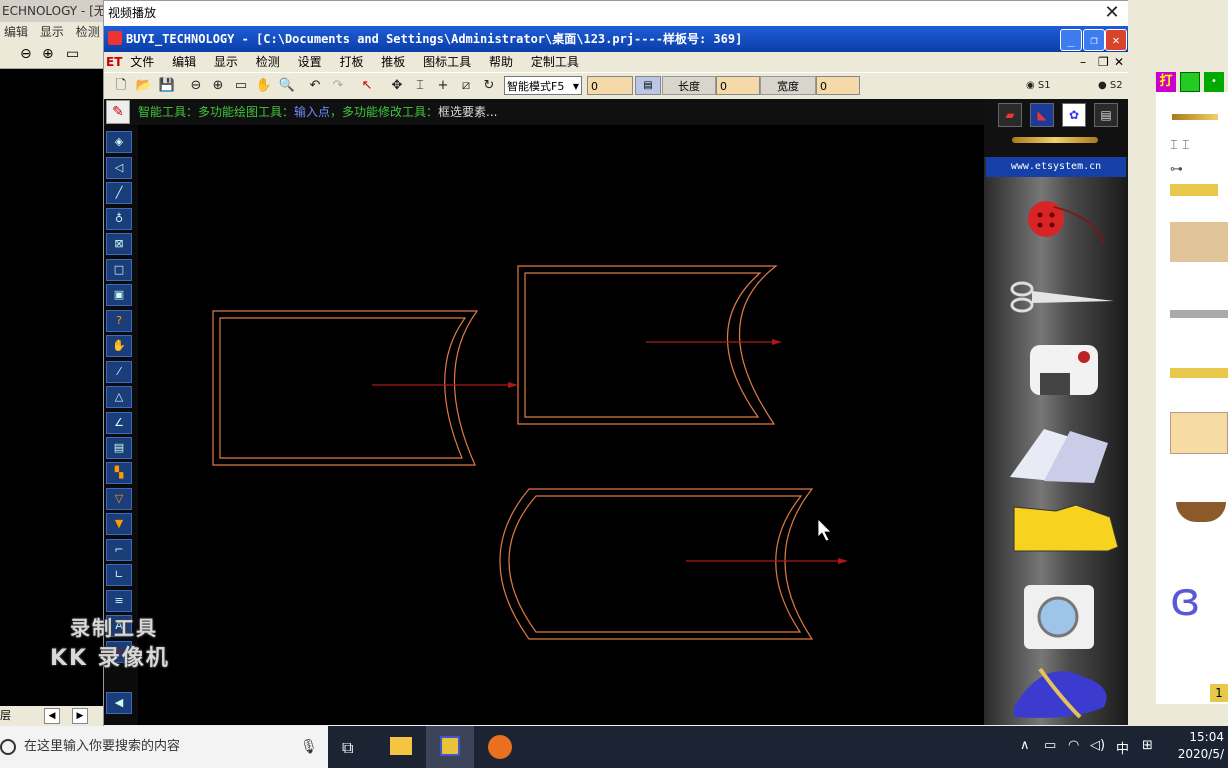 The width and height of the screenshot is (1228, 768). What do you see at coordinates (1180, 145) in the screenshot?
I see `measure-icon: ⌶ ⌶` at bounding box center [1180, 145].